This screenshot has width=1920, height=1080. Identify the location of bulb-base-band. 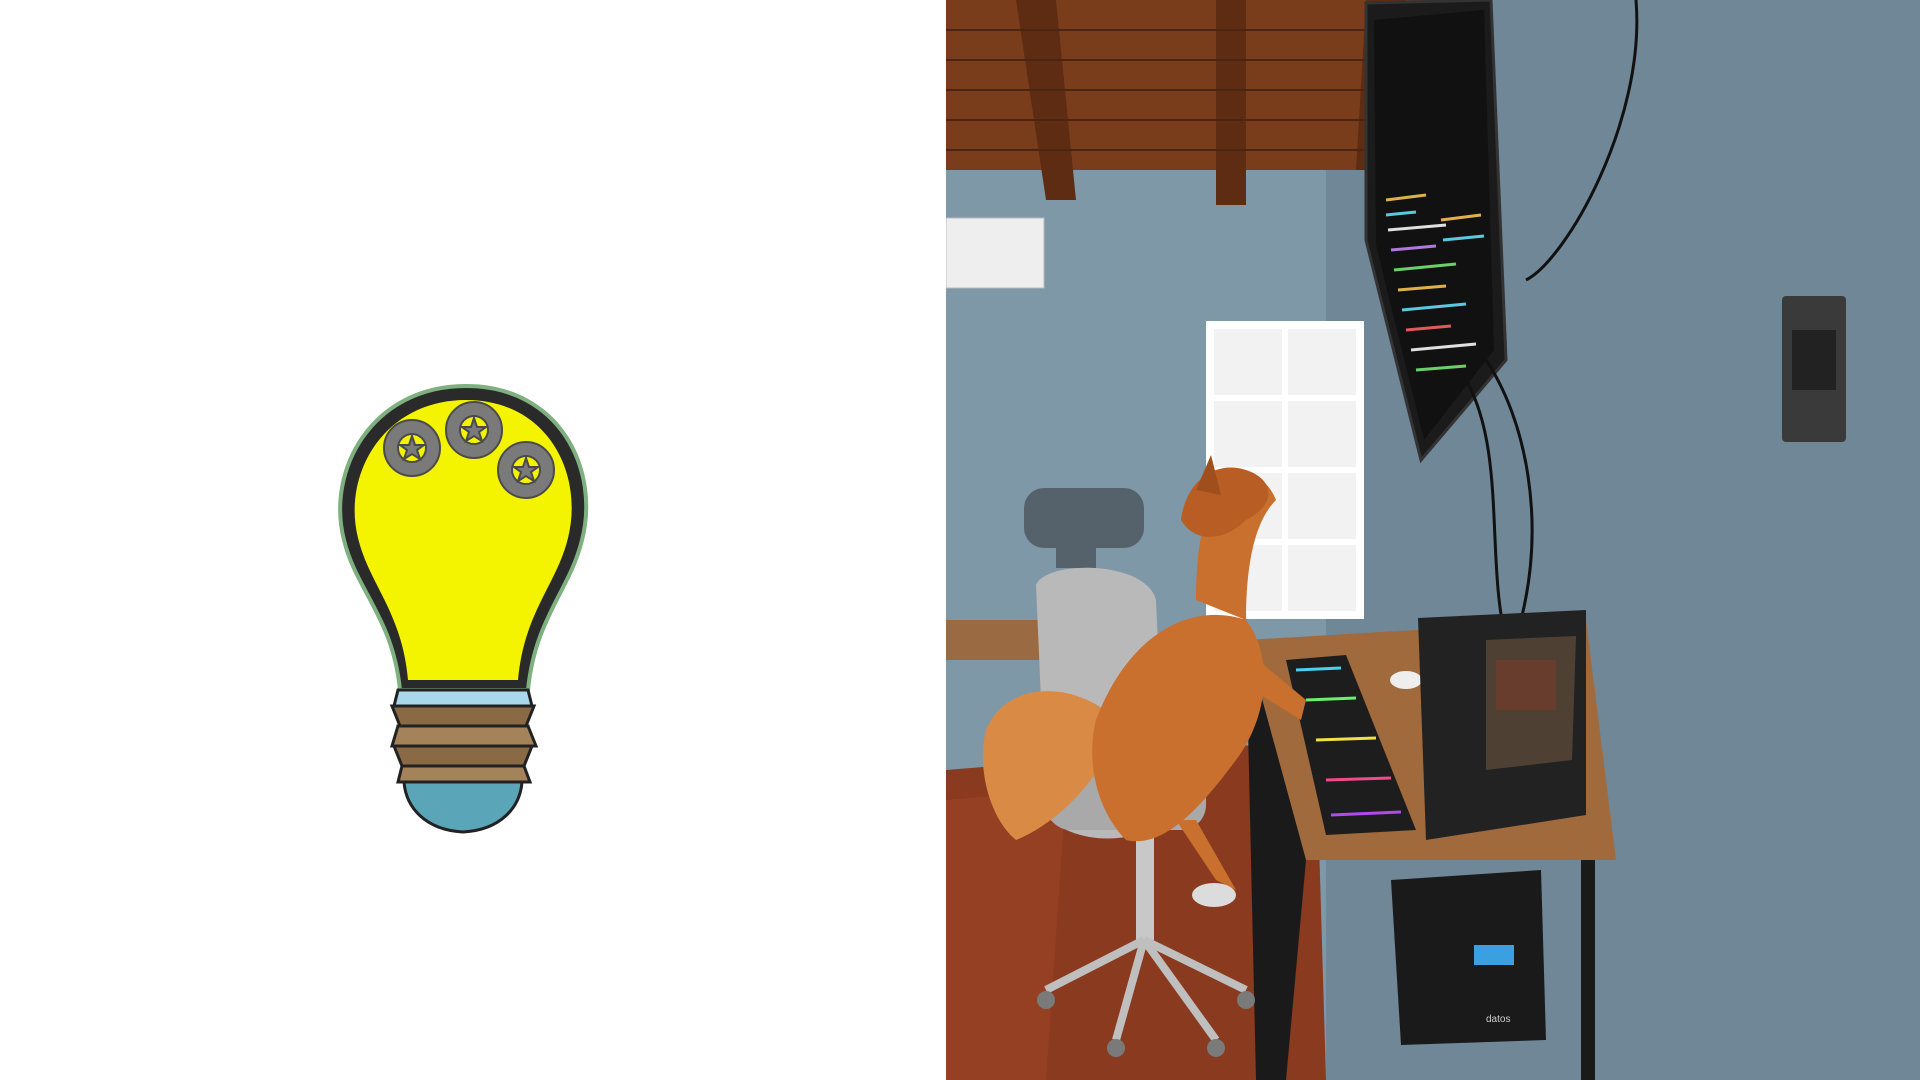
(463, 698).